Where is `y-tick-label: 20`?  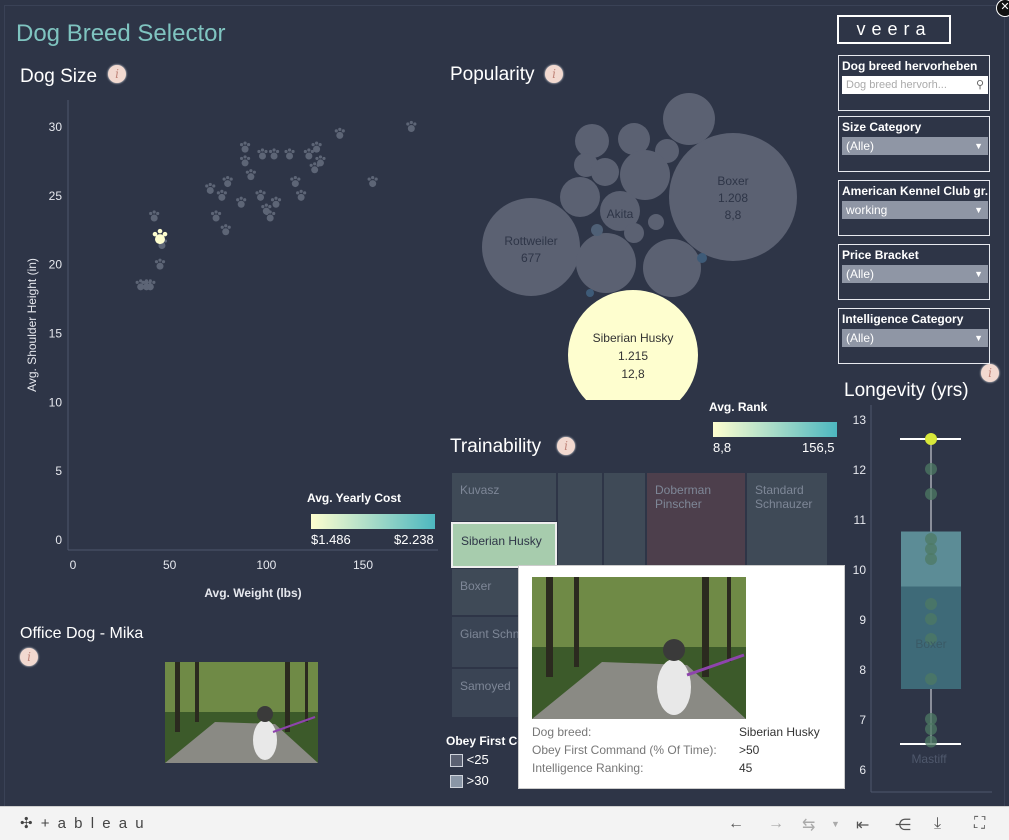
y-tick-label: 20 is located at coordinates (56, 265).